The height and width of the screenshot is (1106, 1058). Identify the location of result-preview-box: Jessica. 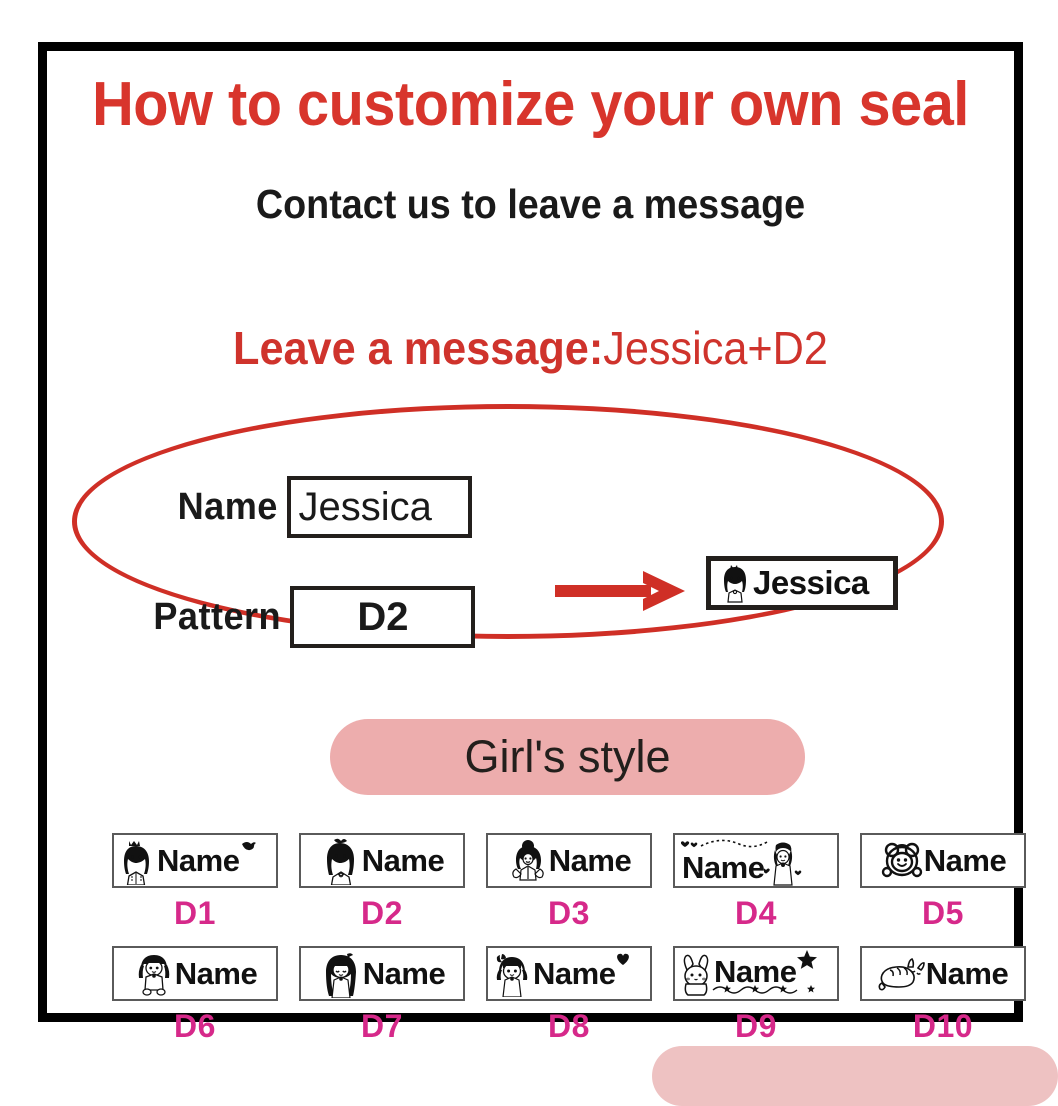
(802, 583).